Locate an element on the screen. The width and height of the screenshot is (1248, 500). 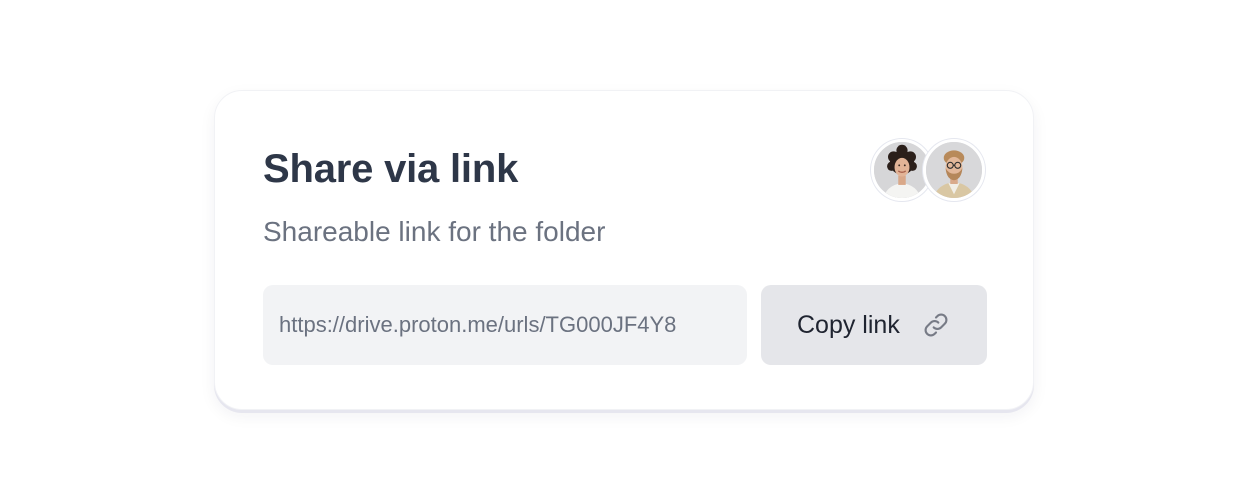
copy-link-button: Copy link is located at coordinates (874, 325).